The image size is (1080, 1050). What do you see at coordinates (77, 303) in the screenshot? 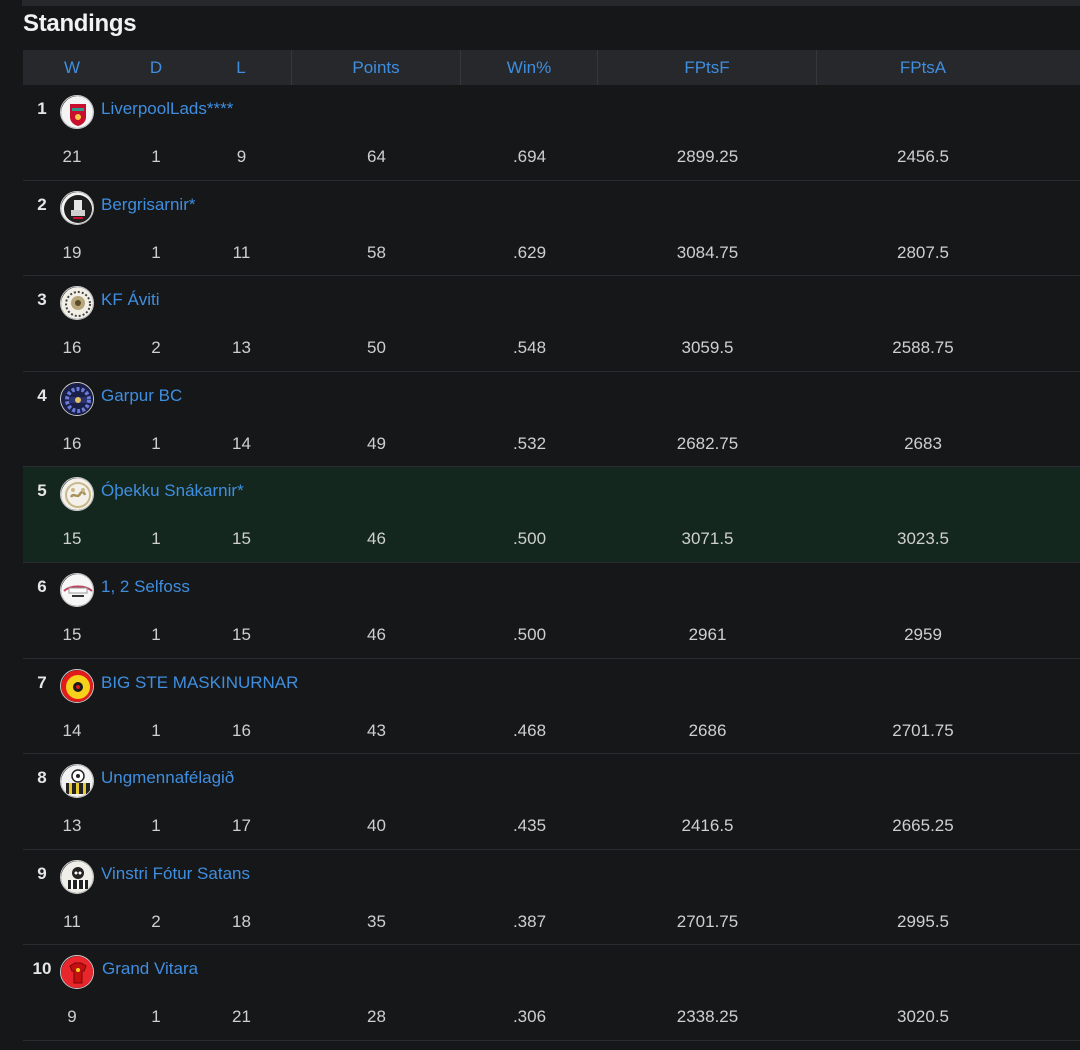
I see `lion-crest-icon` at bounding box center [77, 303].